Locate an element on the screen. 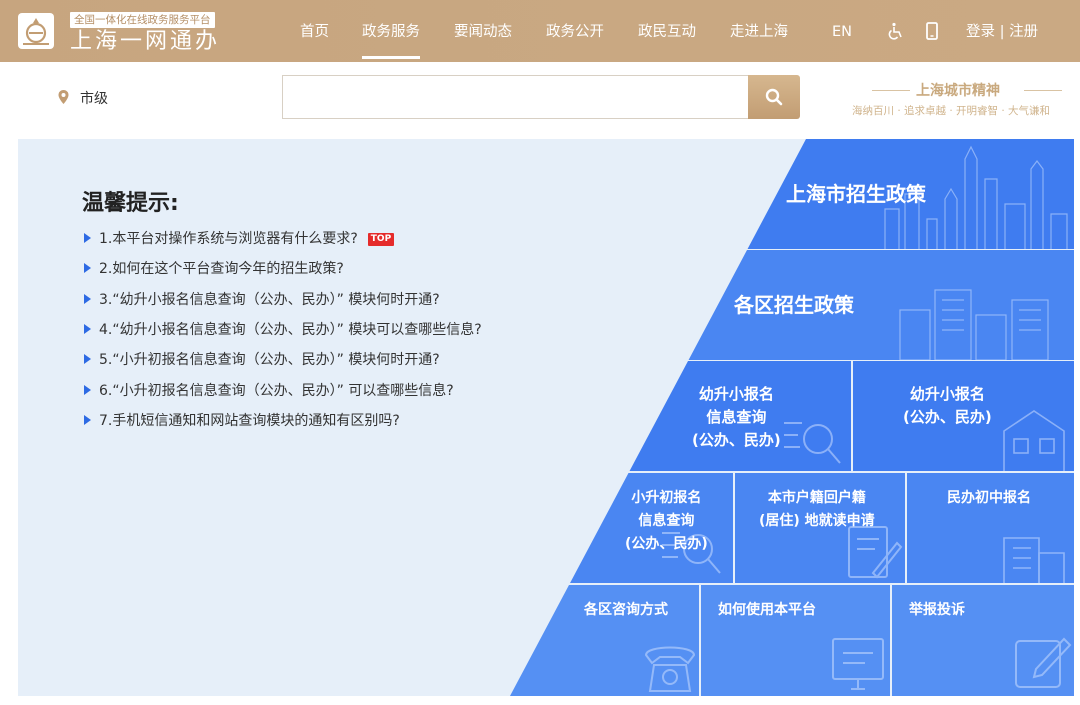  search-icon is located at coordinates (774, 97).